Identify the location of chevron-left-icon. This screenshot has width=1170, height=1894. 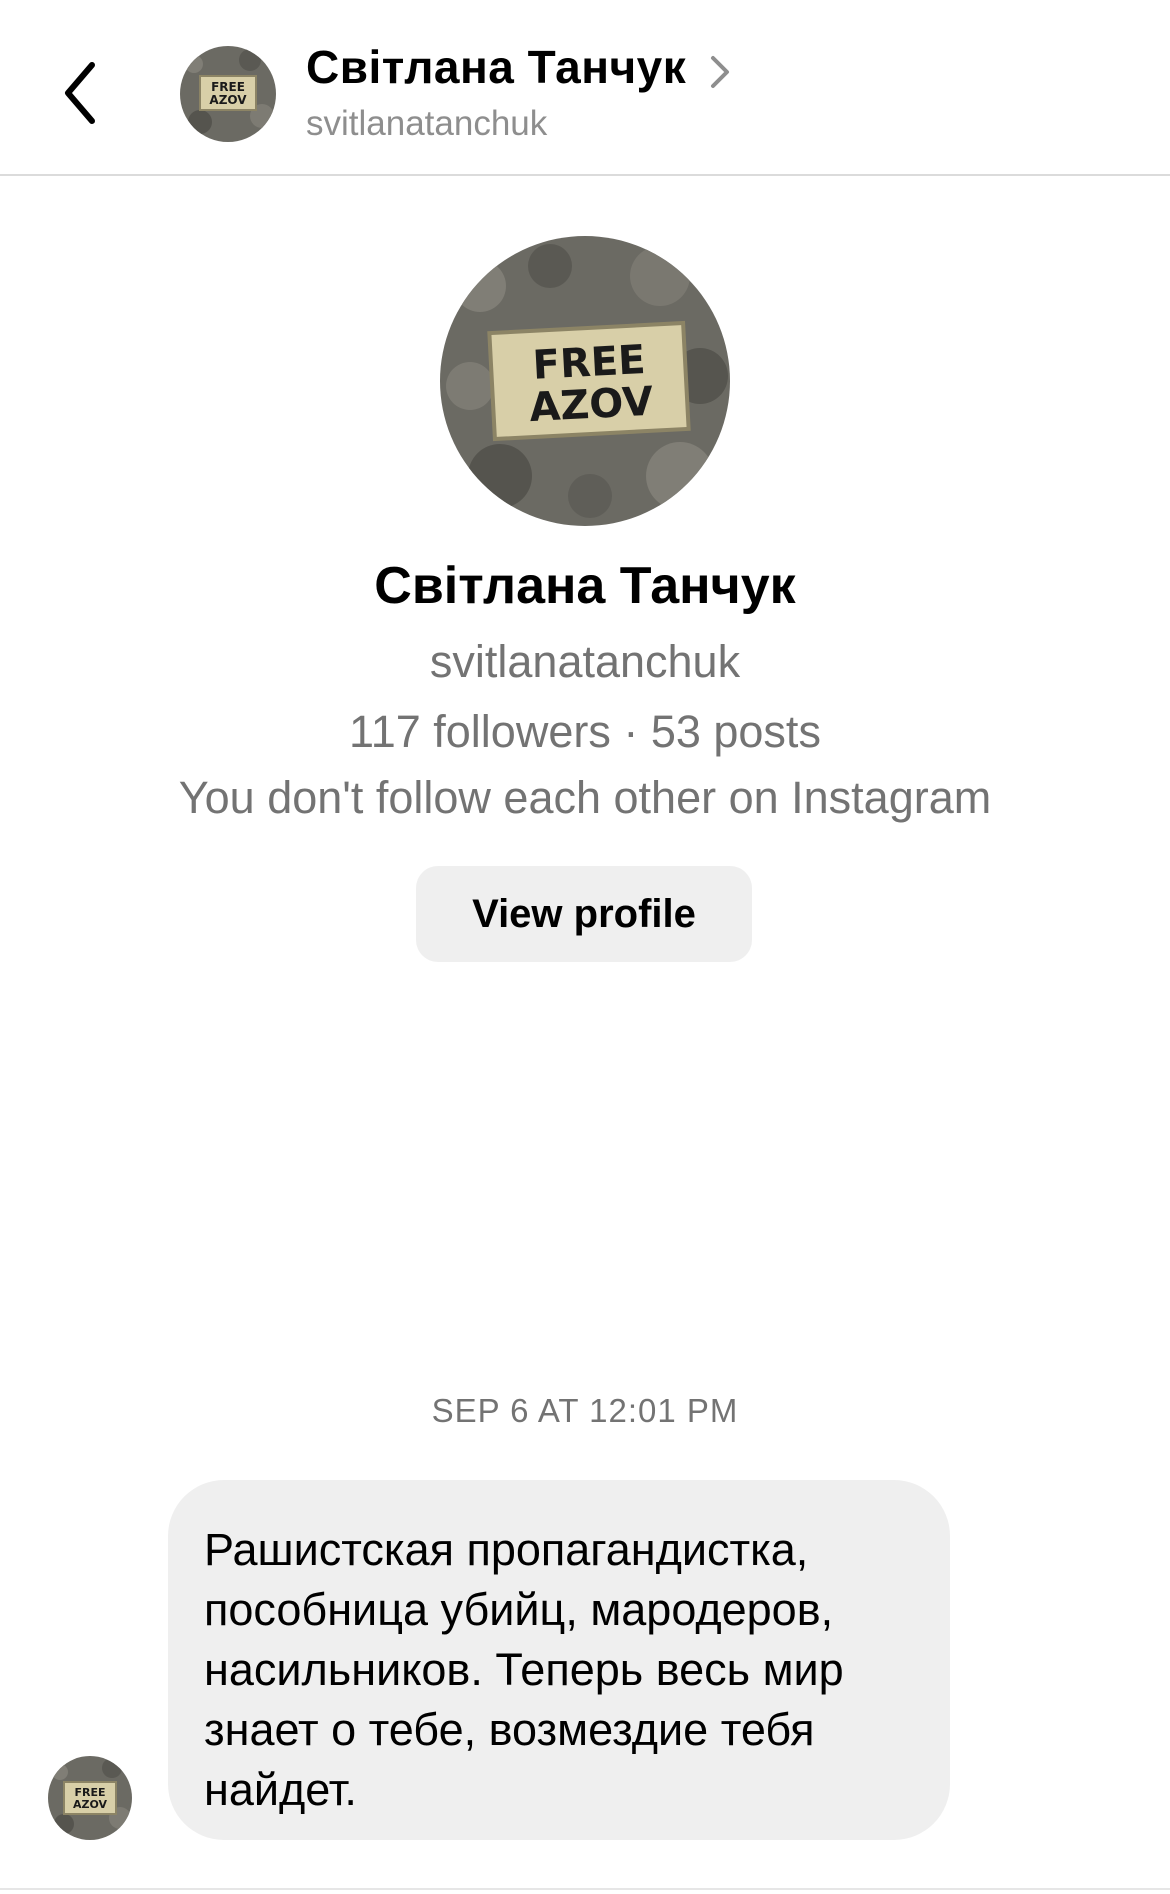
(80, 93).